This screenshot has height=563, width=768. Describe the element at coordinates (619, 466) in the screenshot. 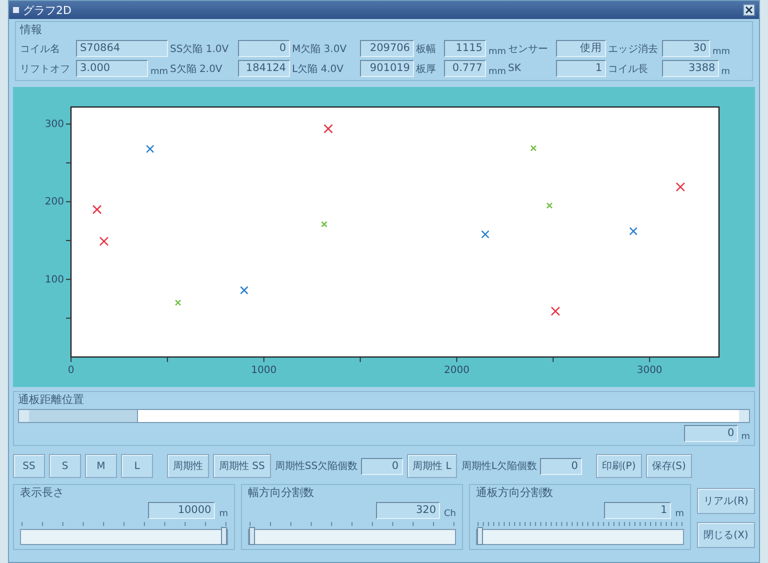

I see `toolbar-button: 印刷(P)` at that location.